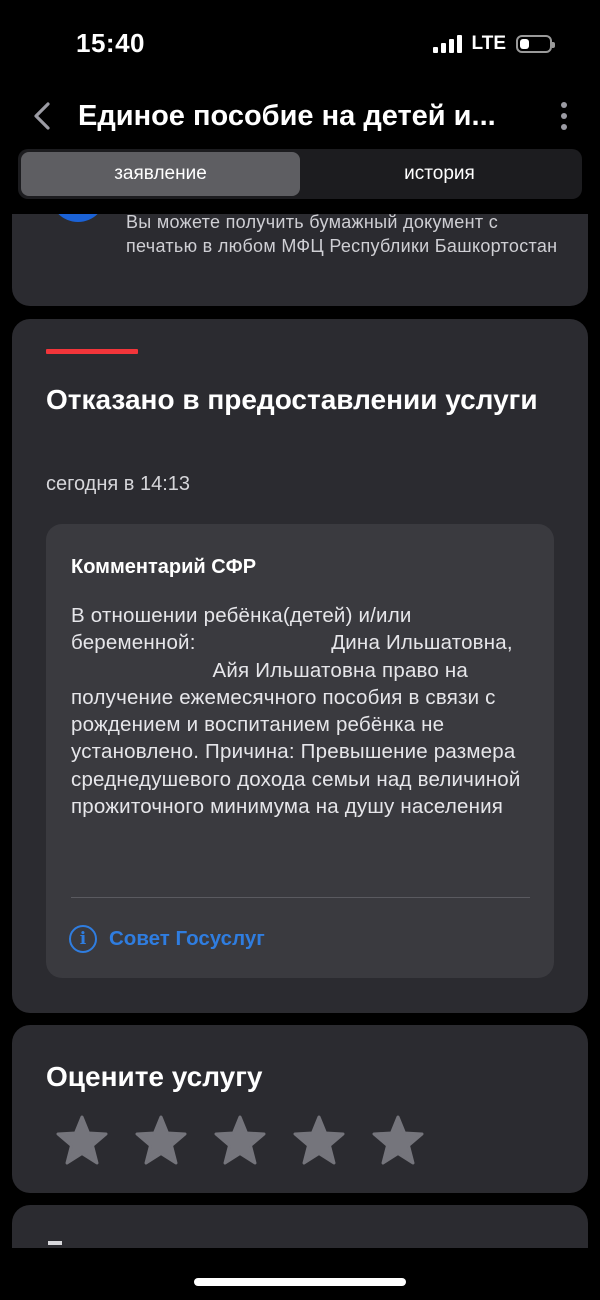 The image size is (600, 1300). I want to click on comment-title: Комментарий СФР, so click(164, 567).